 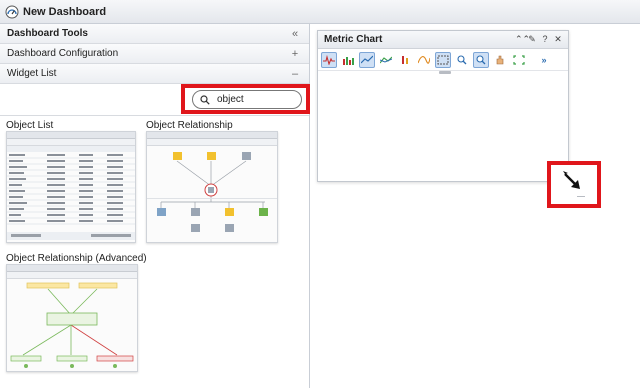 I want to click on metric-chart-title: Metric Chart, so click(x=353, y=39).